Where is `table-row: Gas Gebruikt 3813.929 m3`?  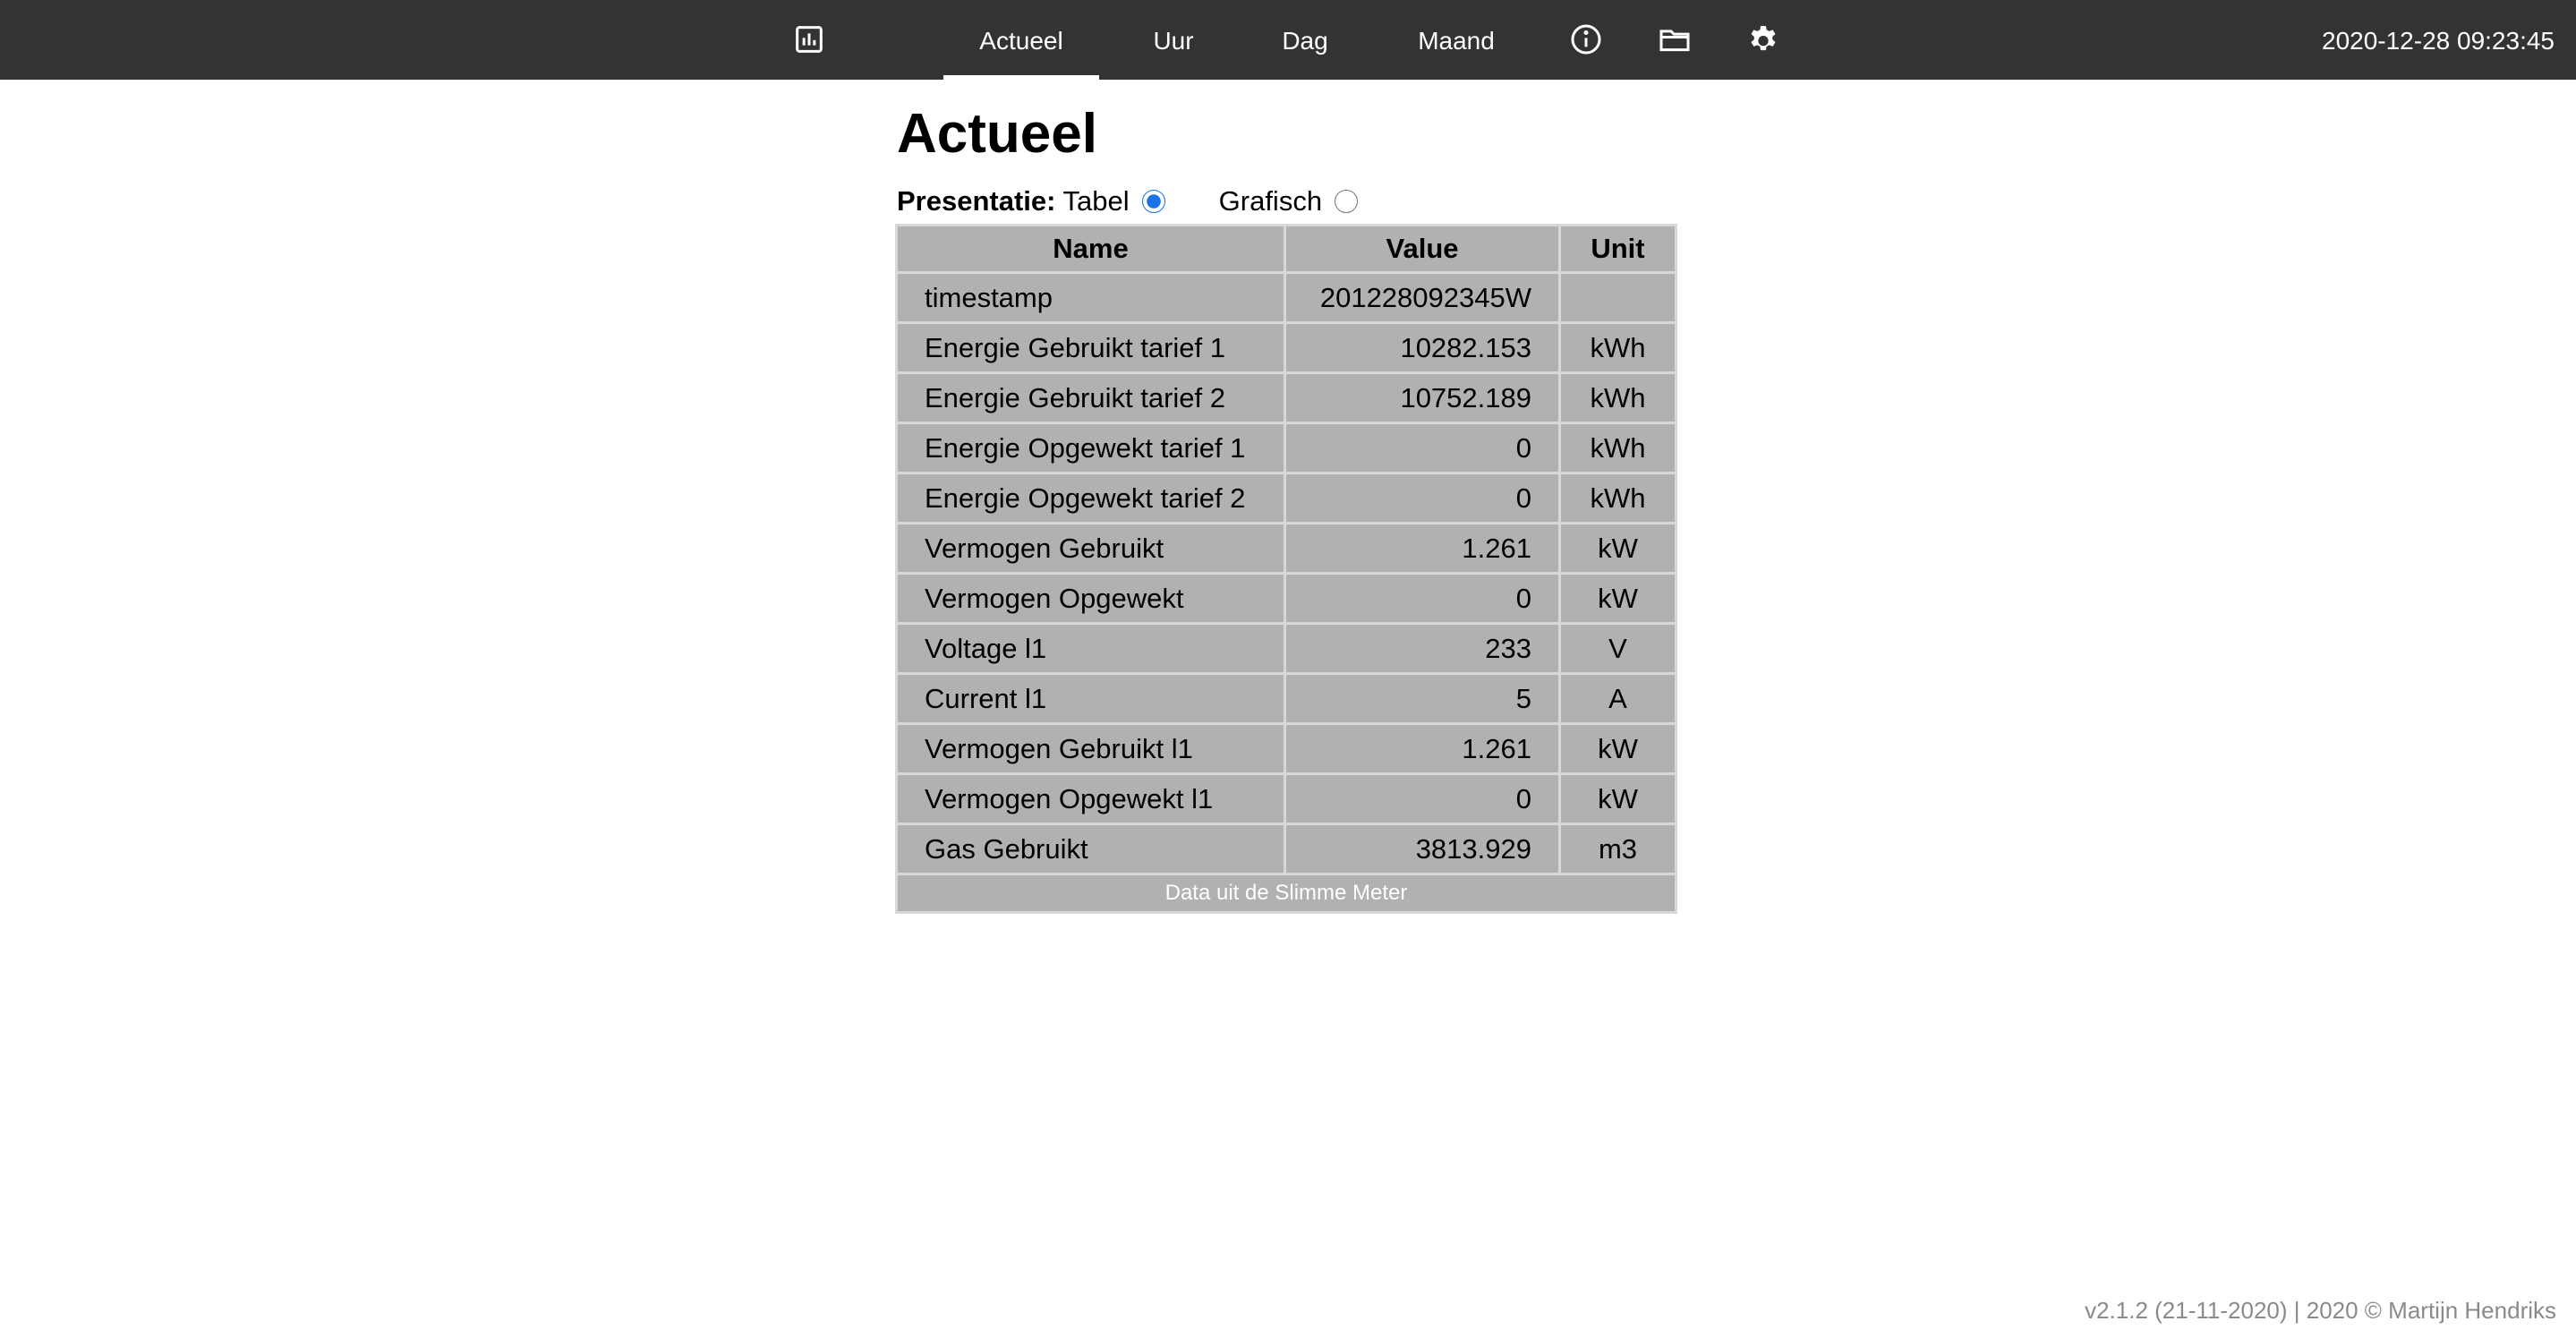 table-row: Gas Gebruikt 3813.929 m3 is located at coordinates (1286, 849).